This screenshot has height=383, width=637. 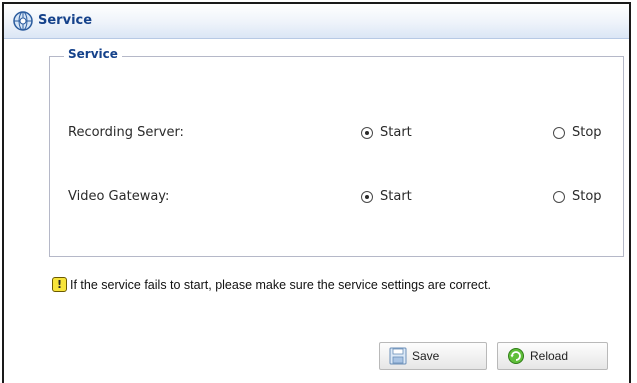 I want to click on recording-server-start-radio: Start, so click(x=386, y=132).